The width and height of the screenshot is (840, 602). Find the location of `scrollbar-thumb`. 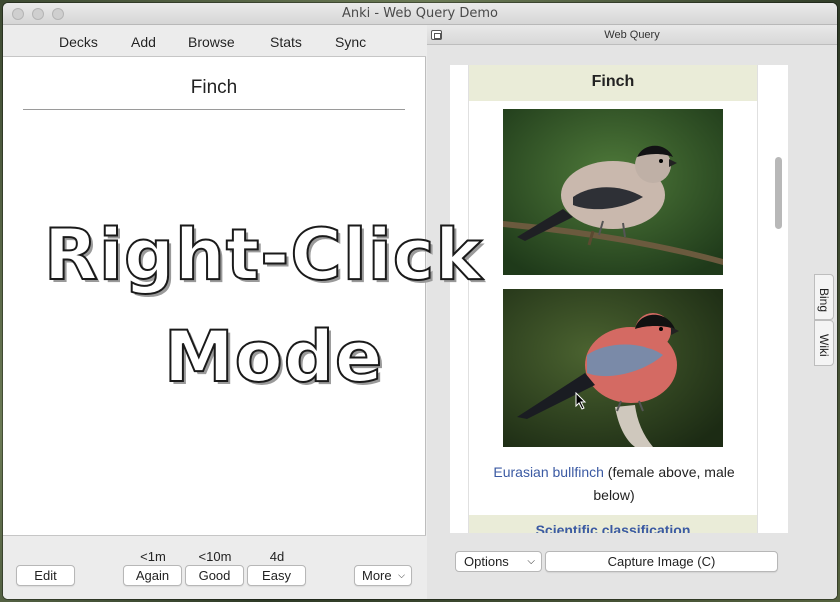

scrollbar-thumb is located at coordinates (778, 193).